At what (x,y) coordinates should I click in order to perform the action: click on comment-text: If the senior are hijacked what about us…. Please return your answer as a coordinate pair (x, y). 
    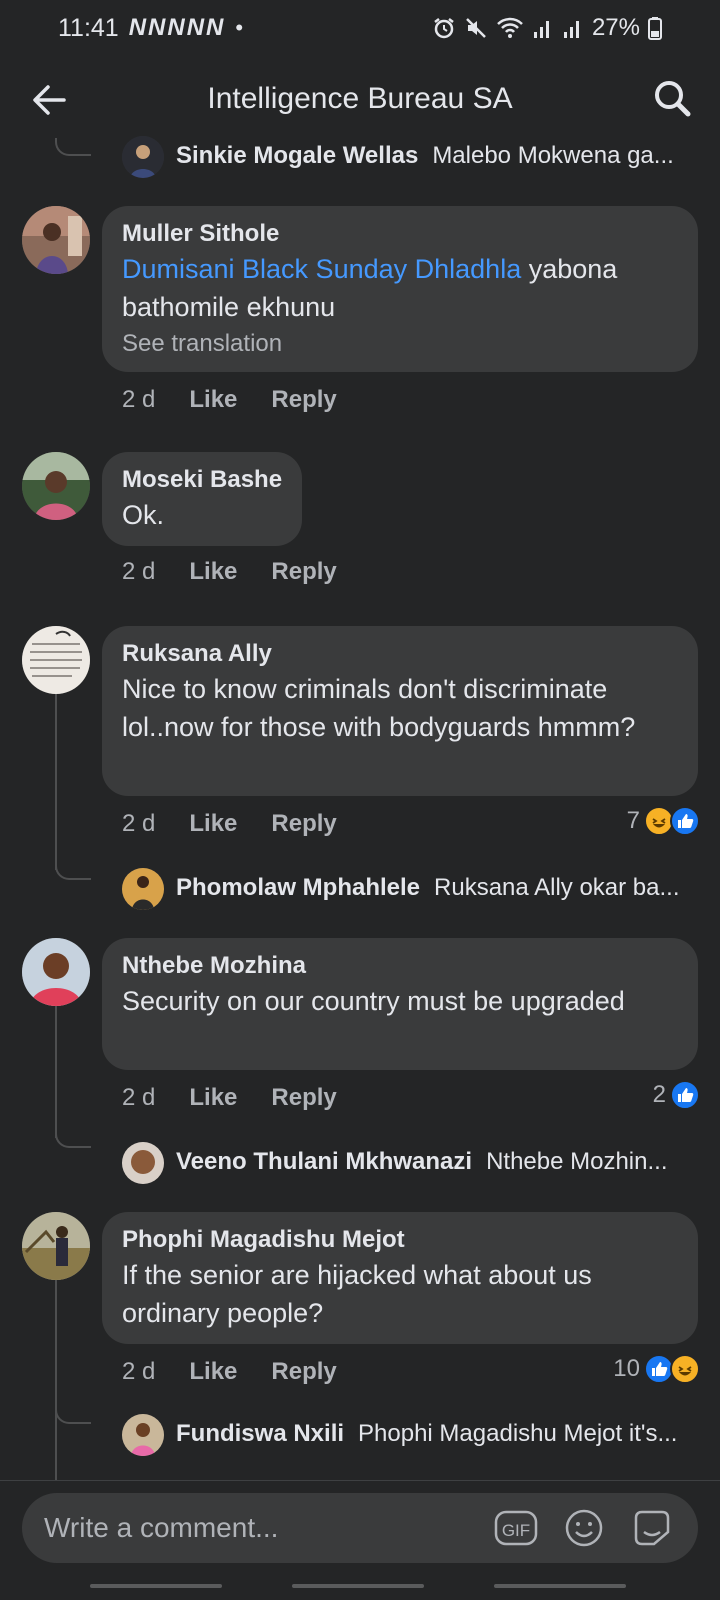
    Looking at the image, I should click on (357, 1294).